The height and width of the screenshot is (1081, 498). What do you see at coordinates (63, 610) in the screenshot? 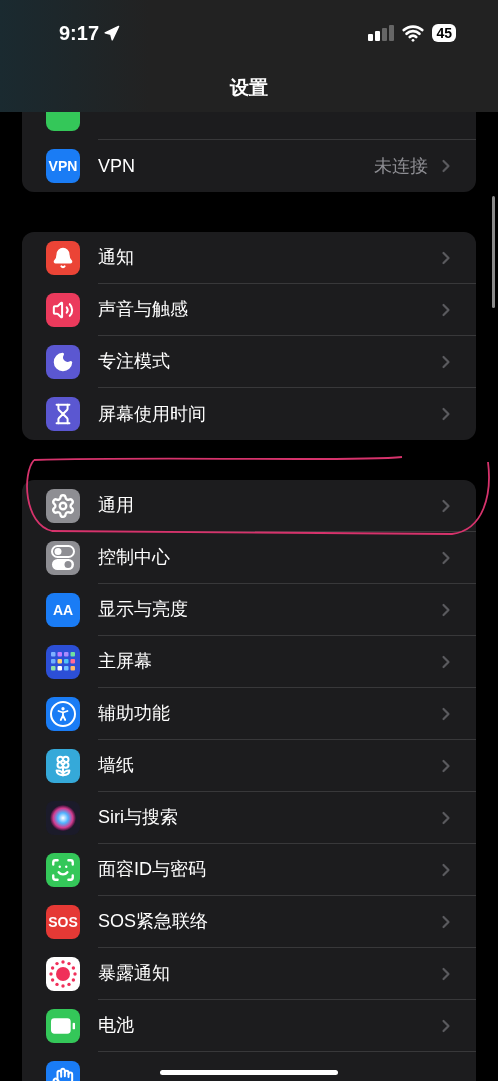
I see `icon-label: AA` at bounding box center [63, 610].